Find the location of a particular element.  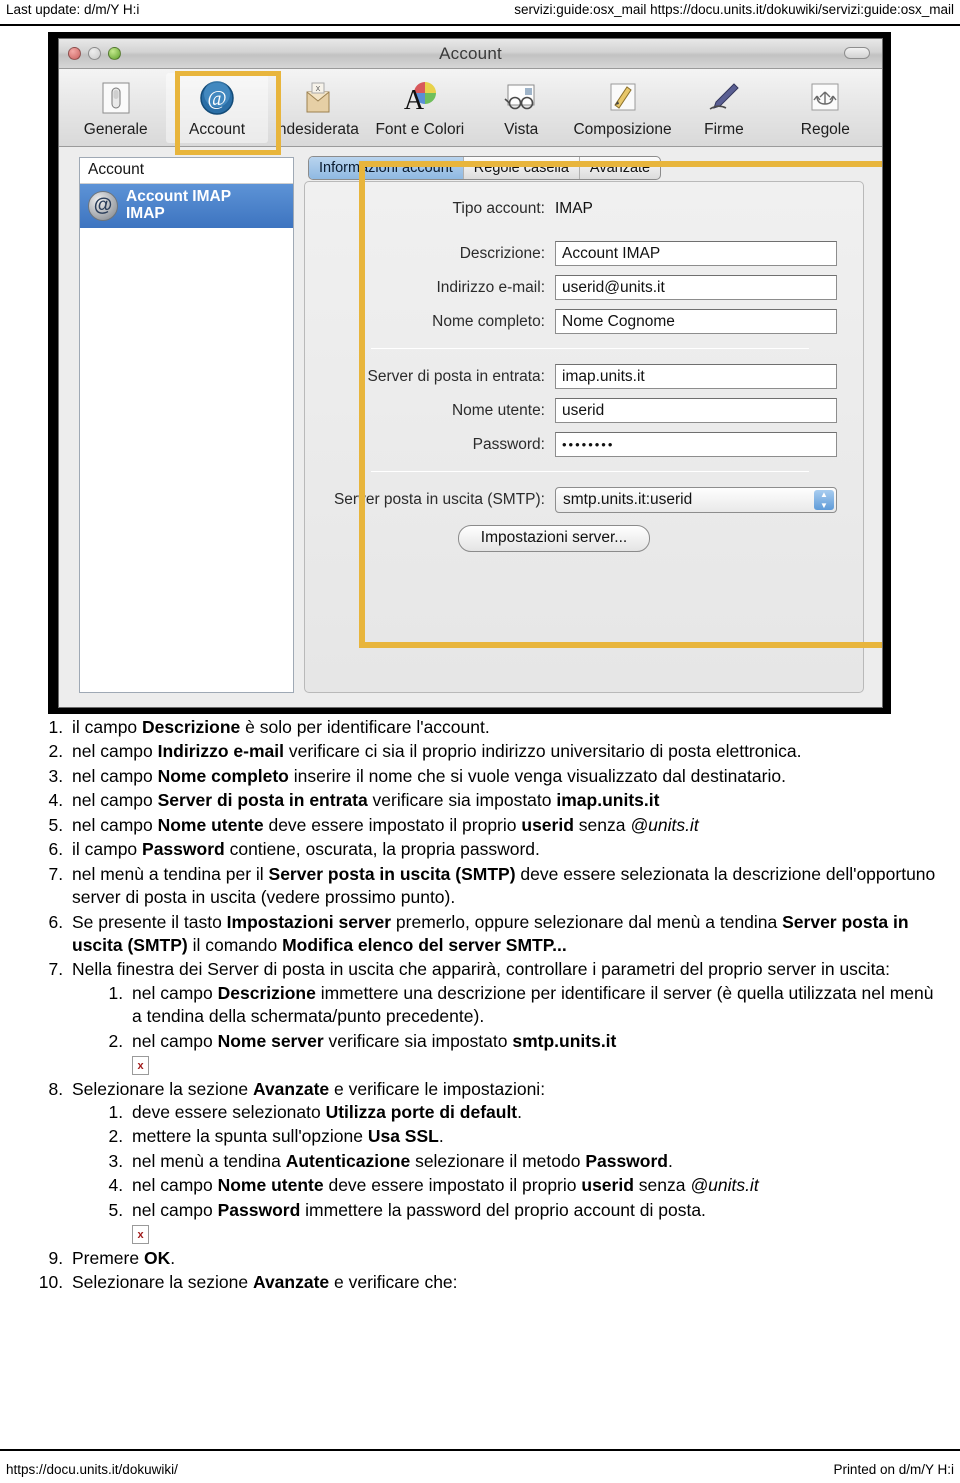

fountain-pen-icon is located at coordinates (724, 98).